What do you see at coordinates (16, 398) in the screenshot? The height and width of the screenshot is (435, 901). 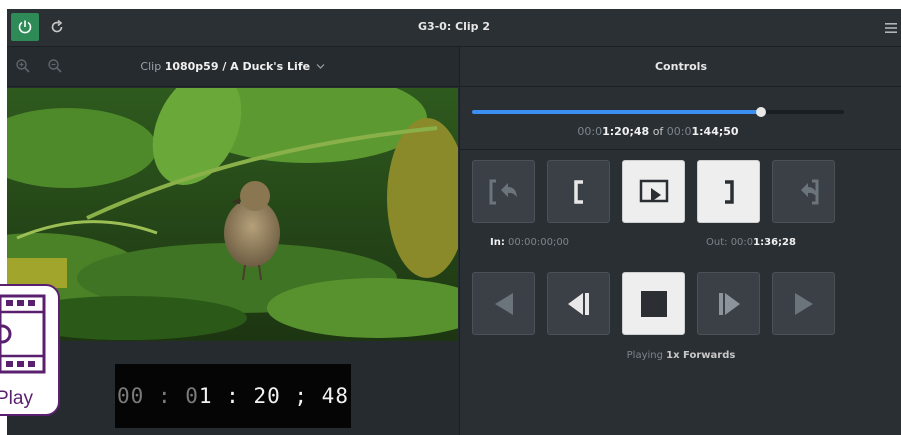 I see `play-label: Play` at bounding box center [16, 398].